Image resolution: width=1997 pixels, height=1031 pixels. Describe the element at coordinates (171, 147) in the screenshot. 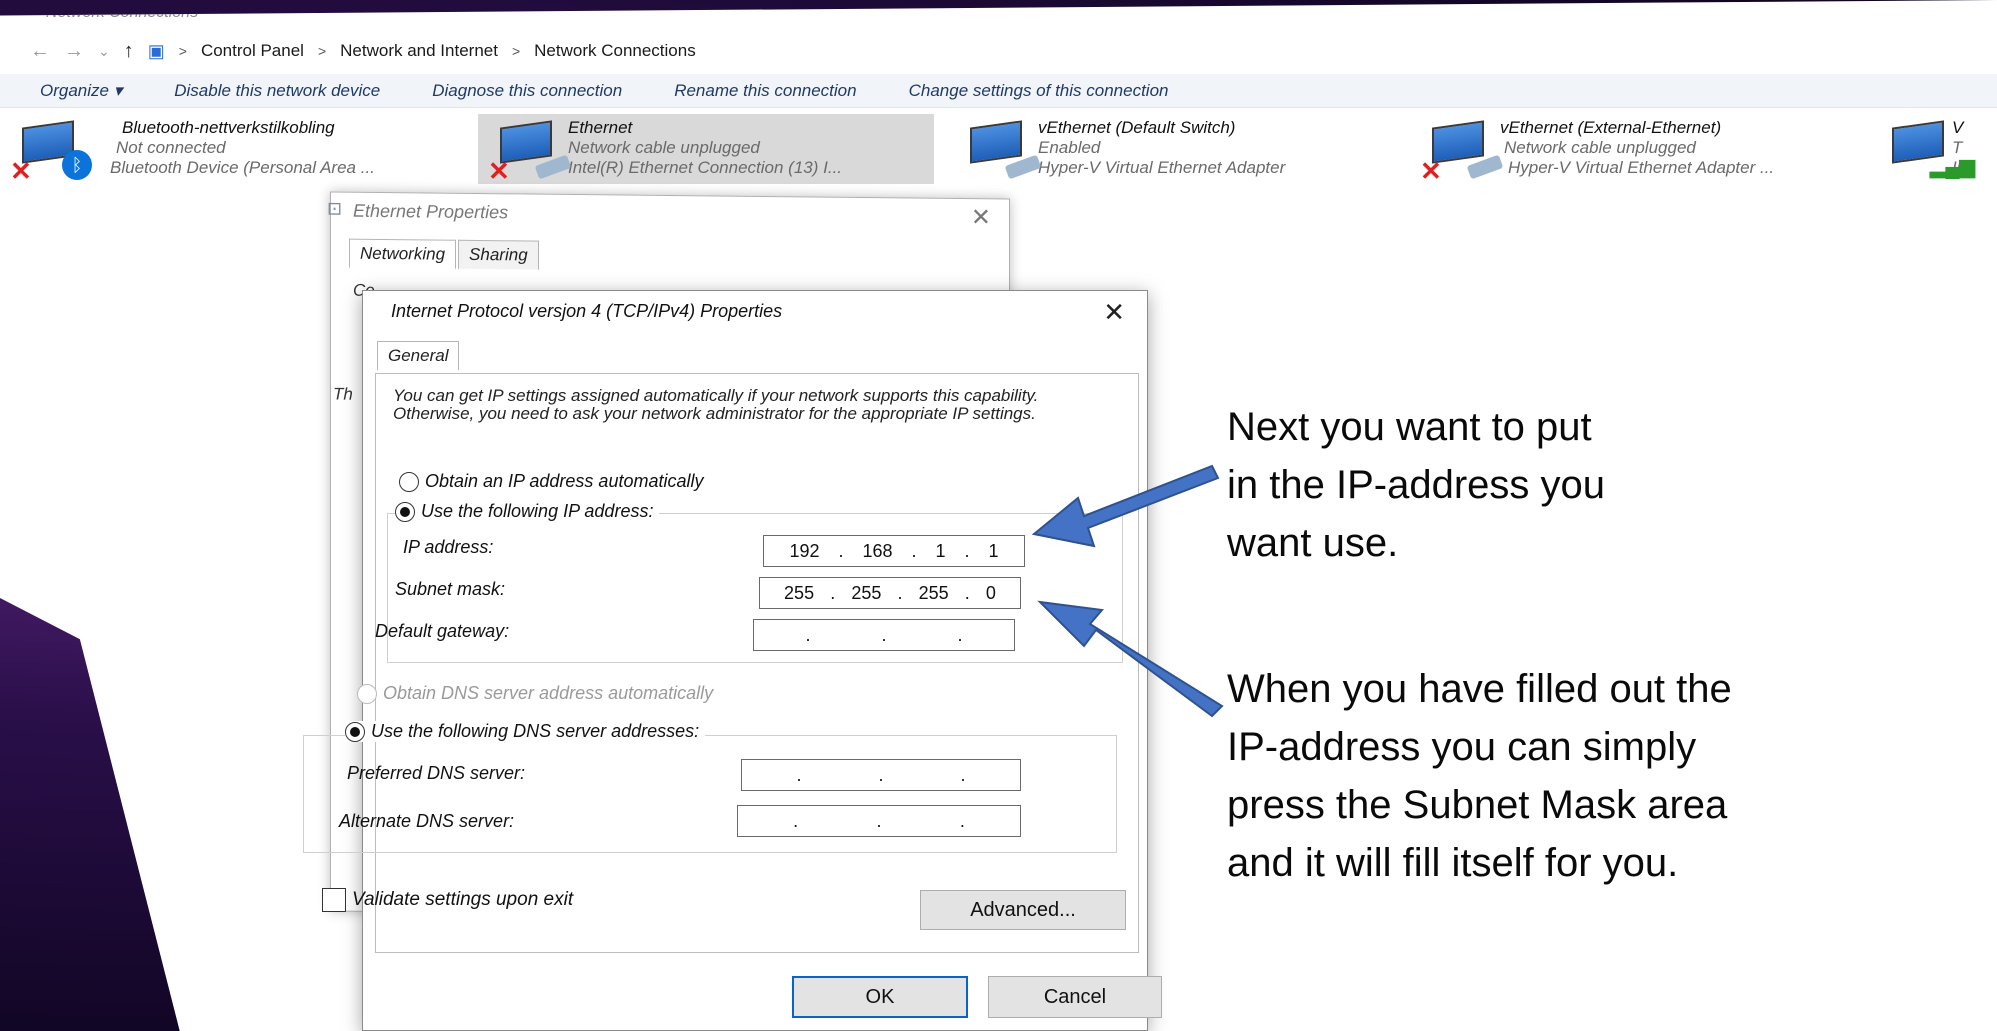

I see `adapter-status: Not connected` at that location.